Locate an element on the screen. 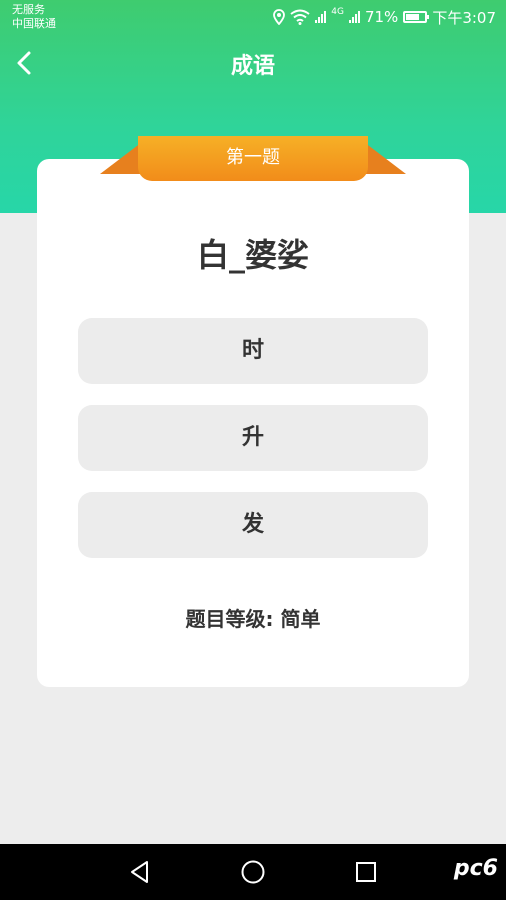 This screenshot has width=506, height=900. carrier-info: 无服务 中国联通 is located at coordinates (34, 17).